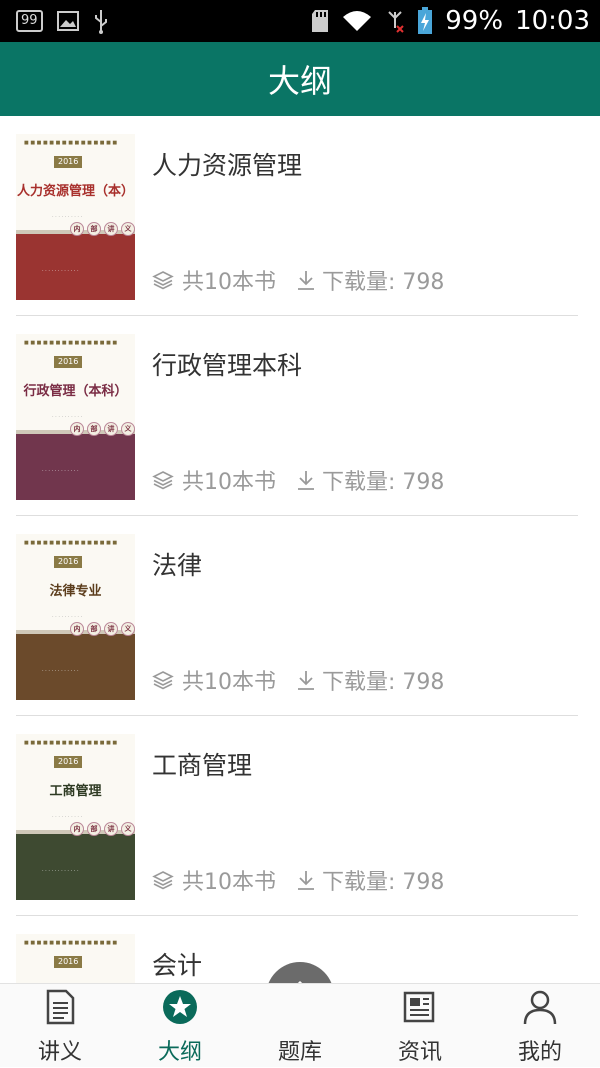  I want to click on cover-title: 行政管理（本科）, so click(75, 391).